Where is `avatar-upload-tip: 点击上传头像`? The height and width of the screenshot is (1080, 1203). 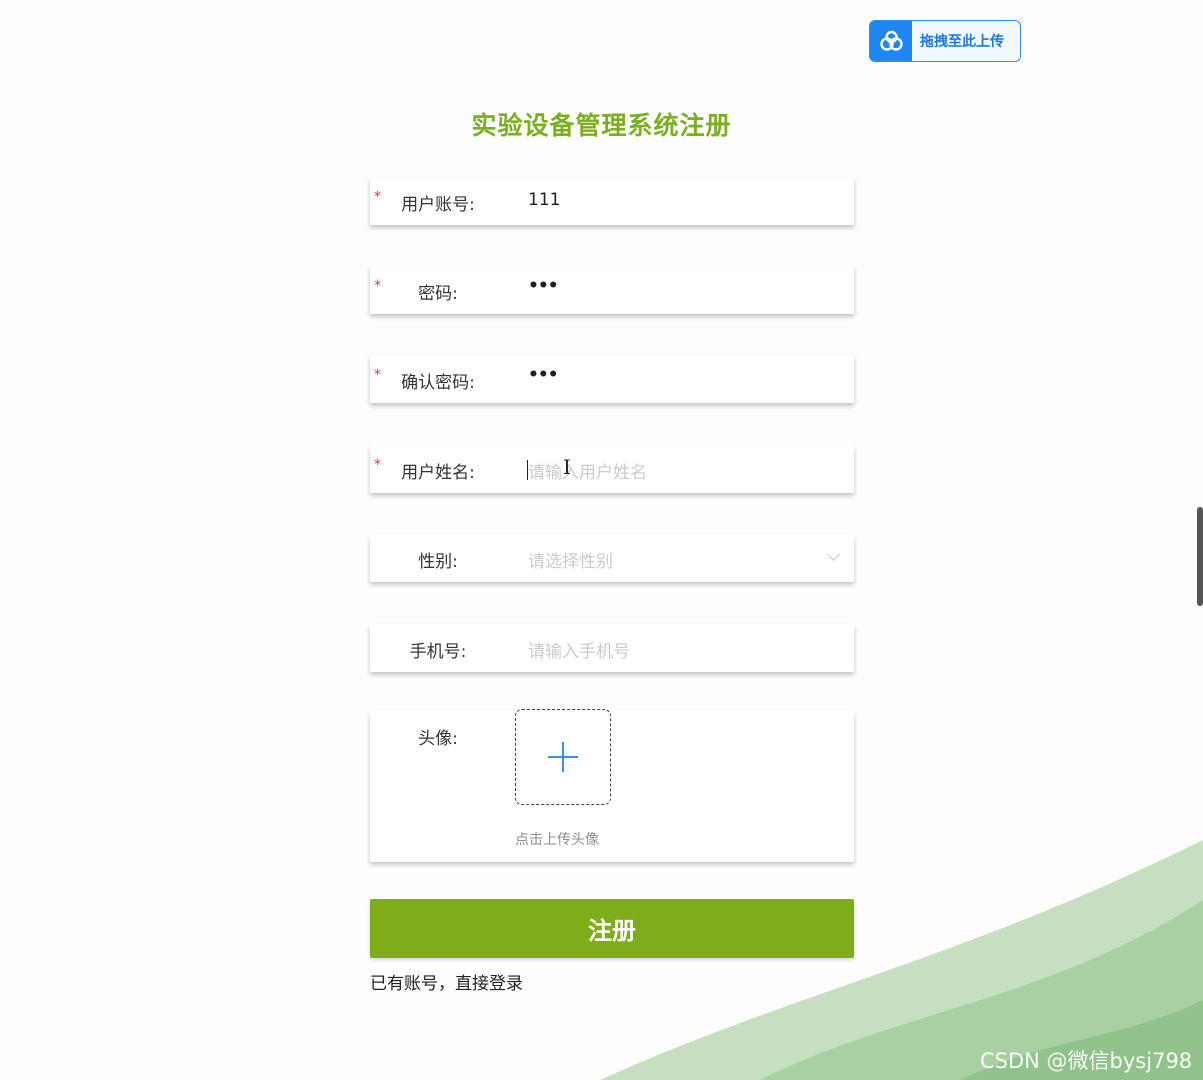 avatar-upload-tip: 点击上传头像 is located at coordinates (557, 840).